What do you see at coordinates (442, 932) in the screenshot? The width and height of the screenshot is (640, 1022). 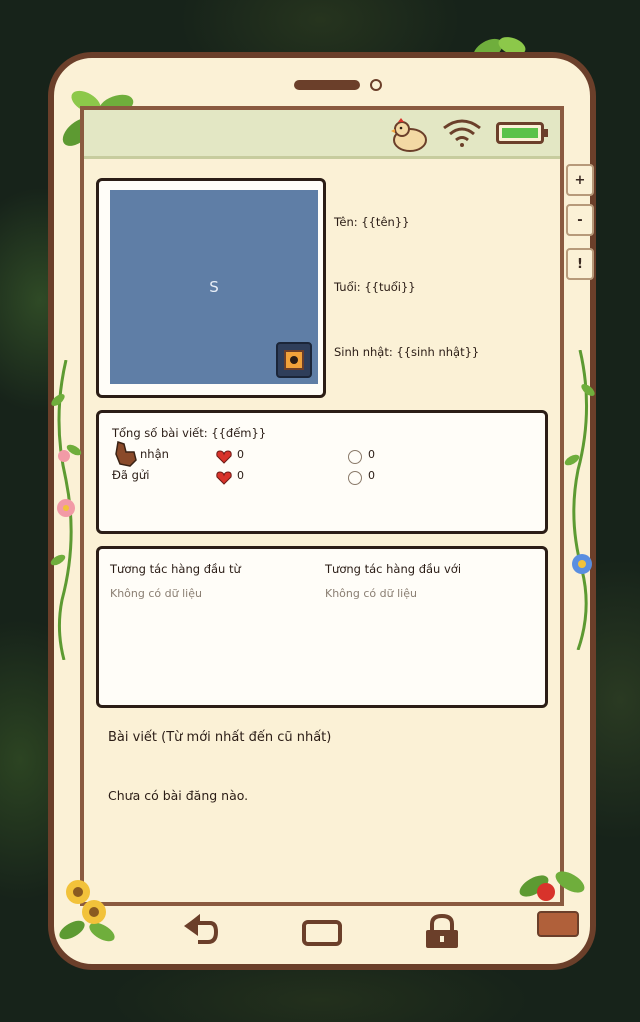 I see `lock-icon` at bounding box center [442, 932].